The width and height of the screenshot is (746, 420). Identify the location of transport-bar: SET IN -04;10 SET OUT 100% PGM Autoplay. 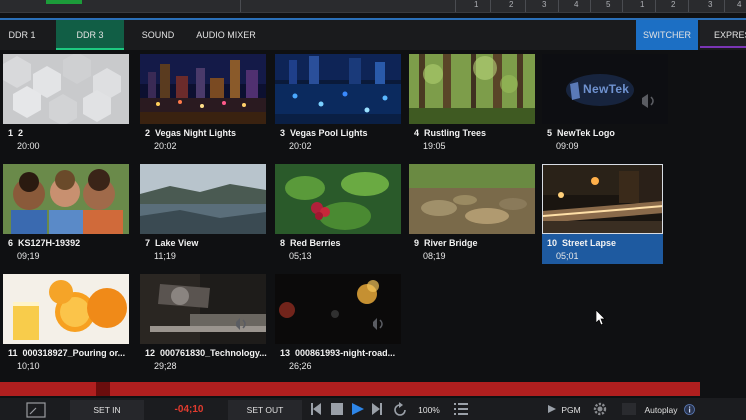
(373, 409).